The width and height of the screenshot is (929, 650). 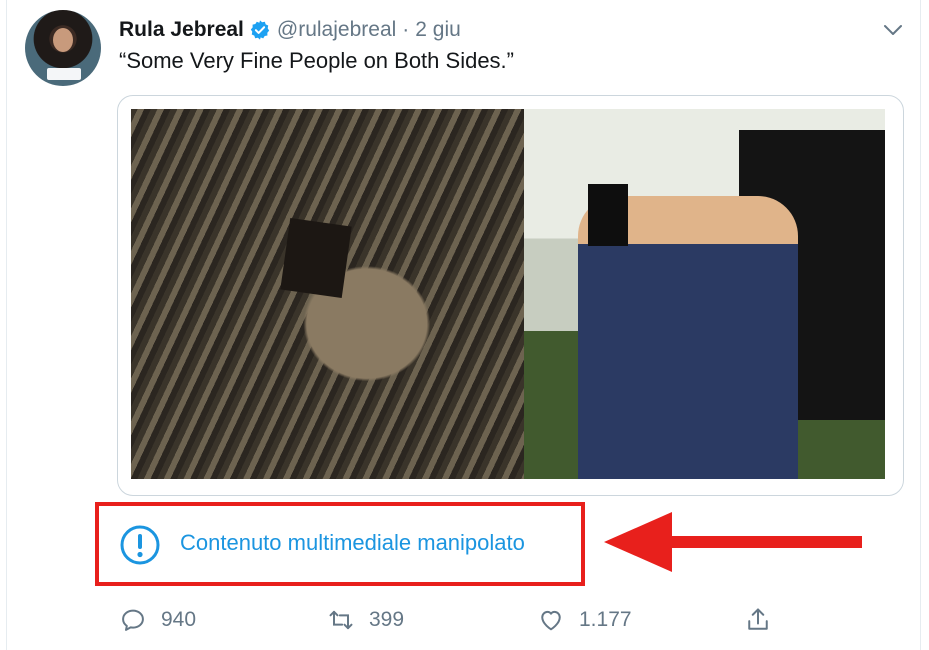 I want to click on author-name: Rula Jebreal, so click(x=181, y=30).